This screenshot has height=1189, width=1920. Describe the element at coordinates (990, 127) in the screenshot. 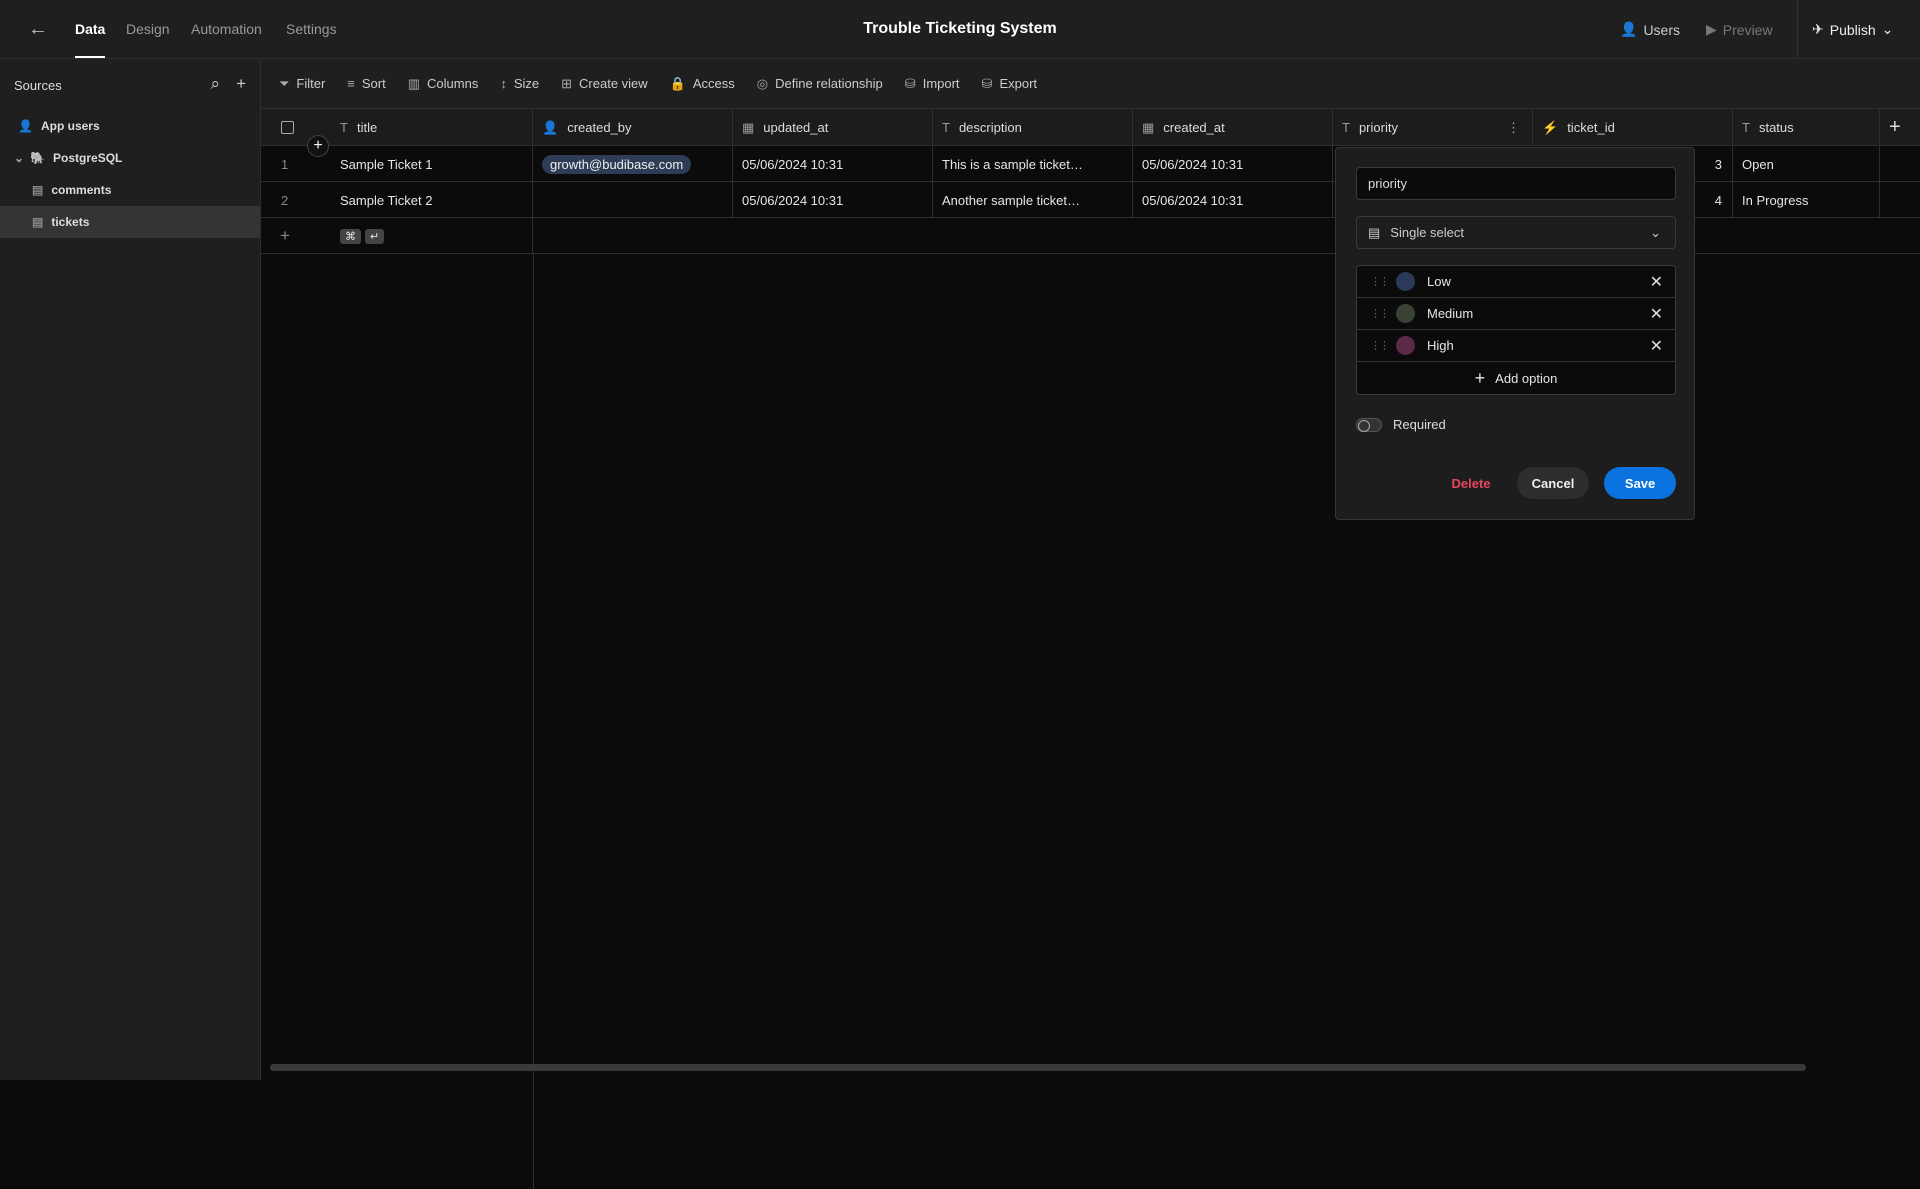

I see `column-label: description` at that location.